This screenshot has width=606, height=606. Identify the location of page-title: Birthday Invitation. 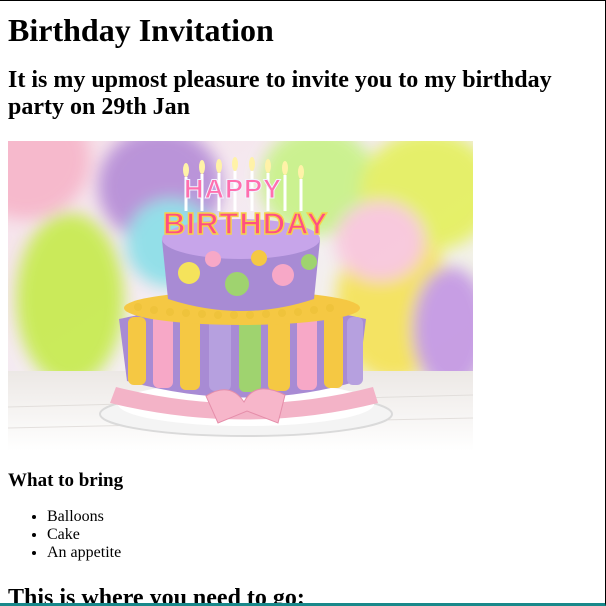
(141, 30).